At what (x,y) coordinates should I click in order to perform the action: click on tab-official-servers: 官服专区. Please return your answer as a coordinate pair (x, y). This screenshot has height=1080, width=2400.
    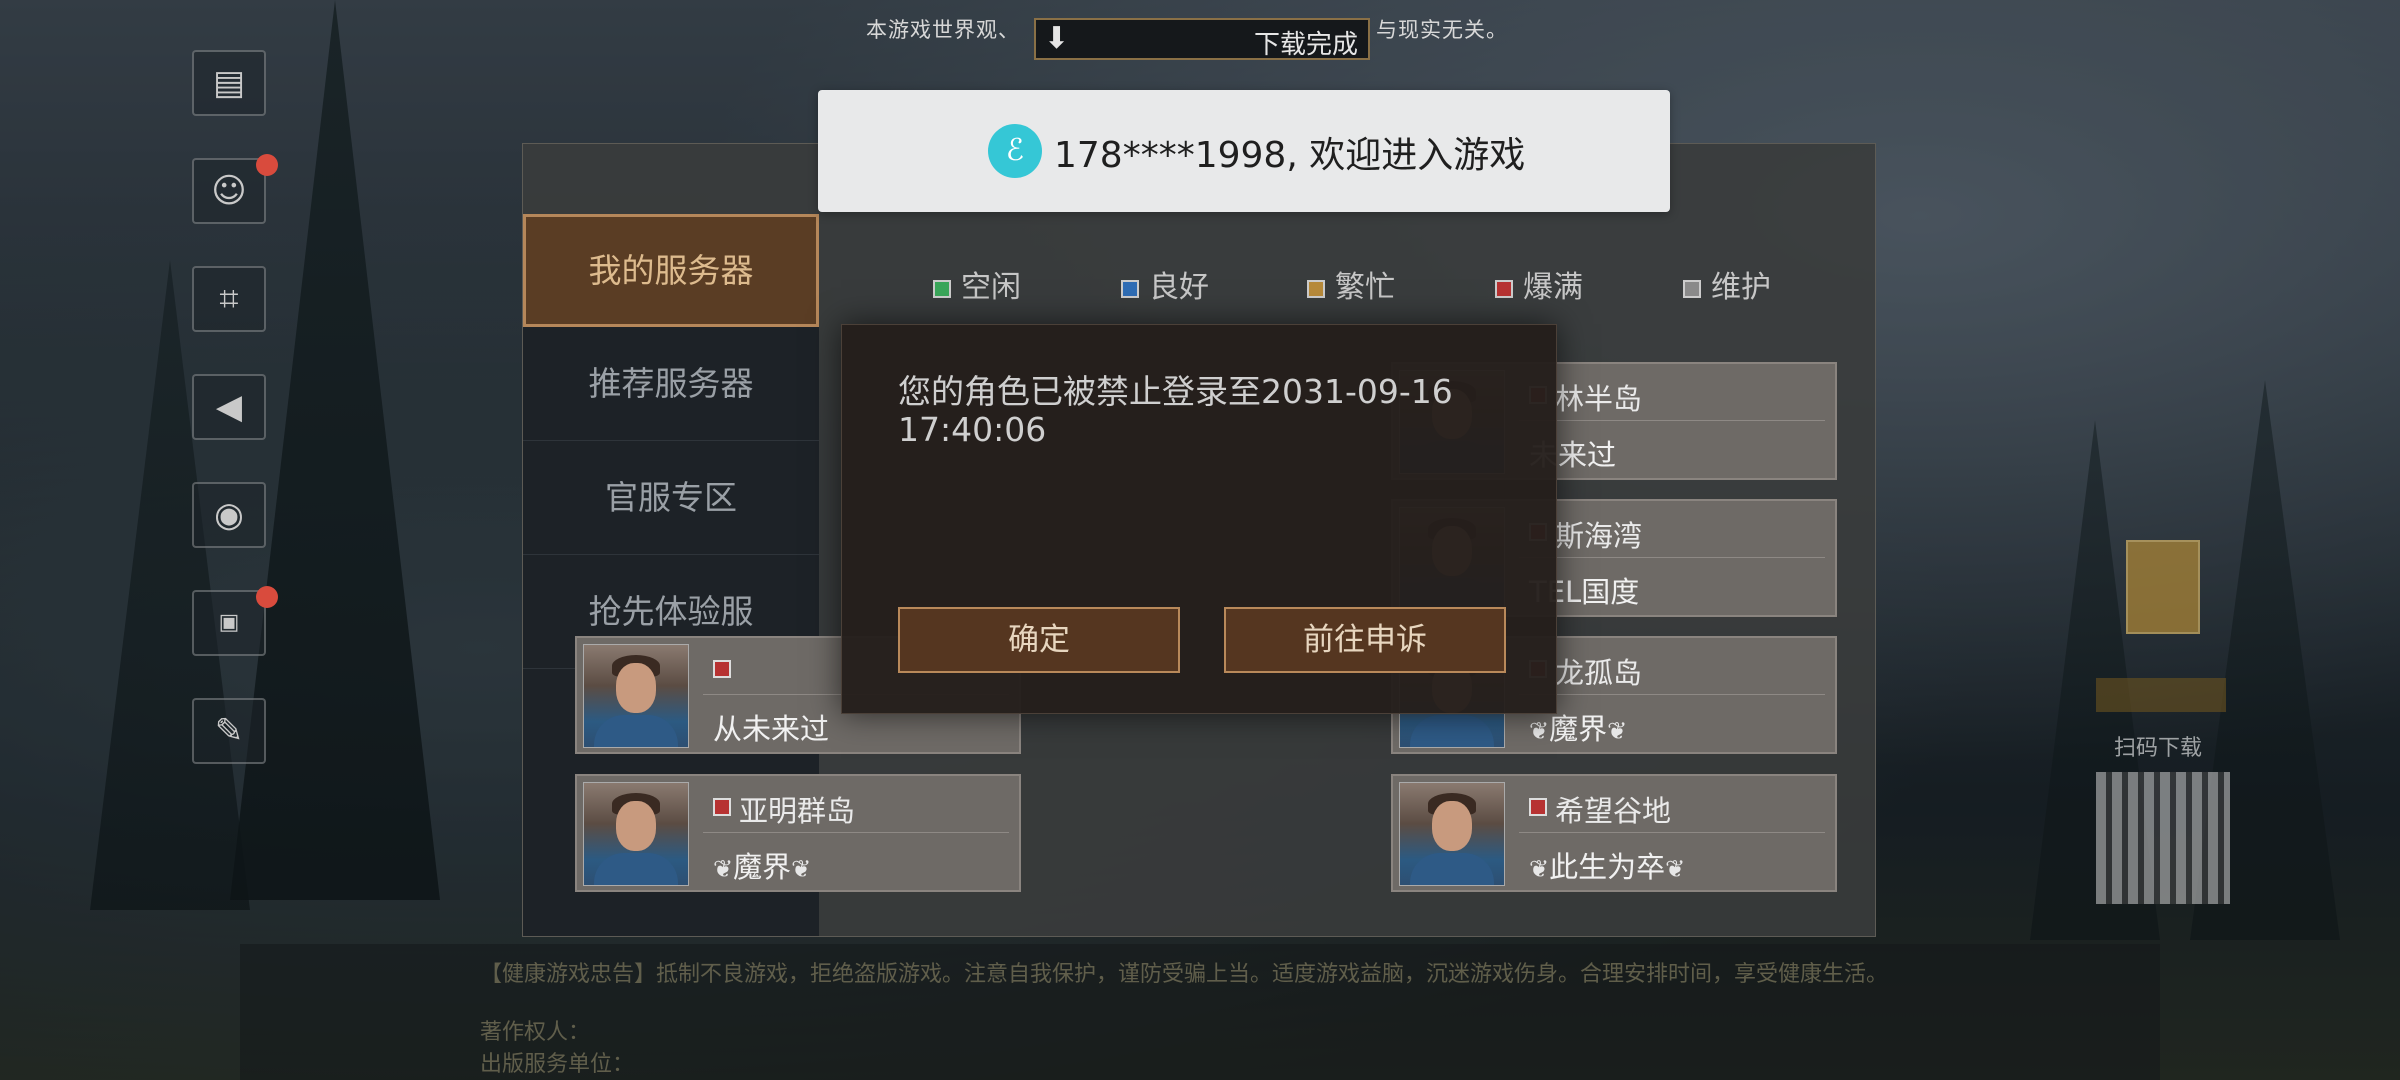
    Looking at the image, I should click on (671, 498).